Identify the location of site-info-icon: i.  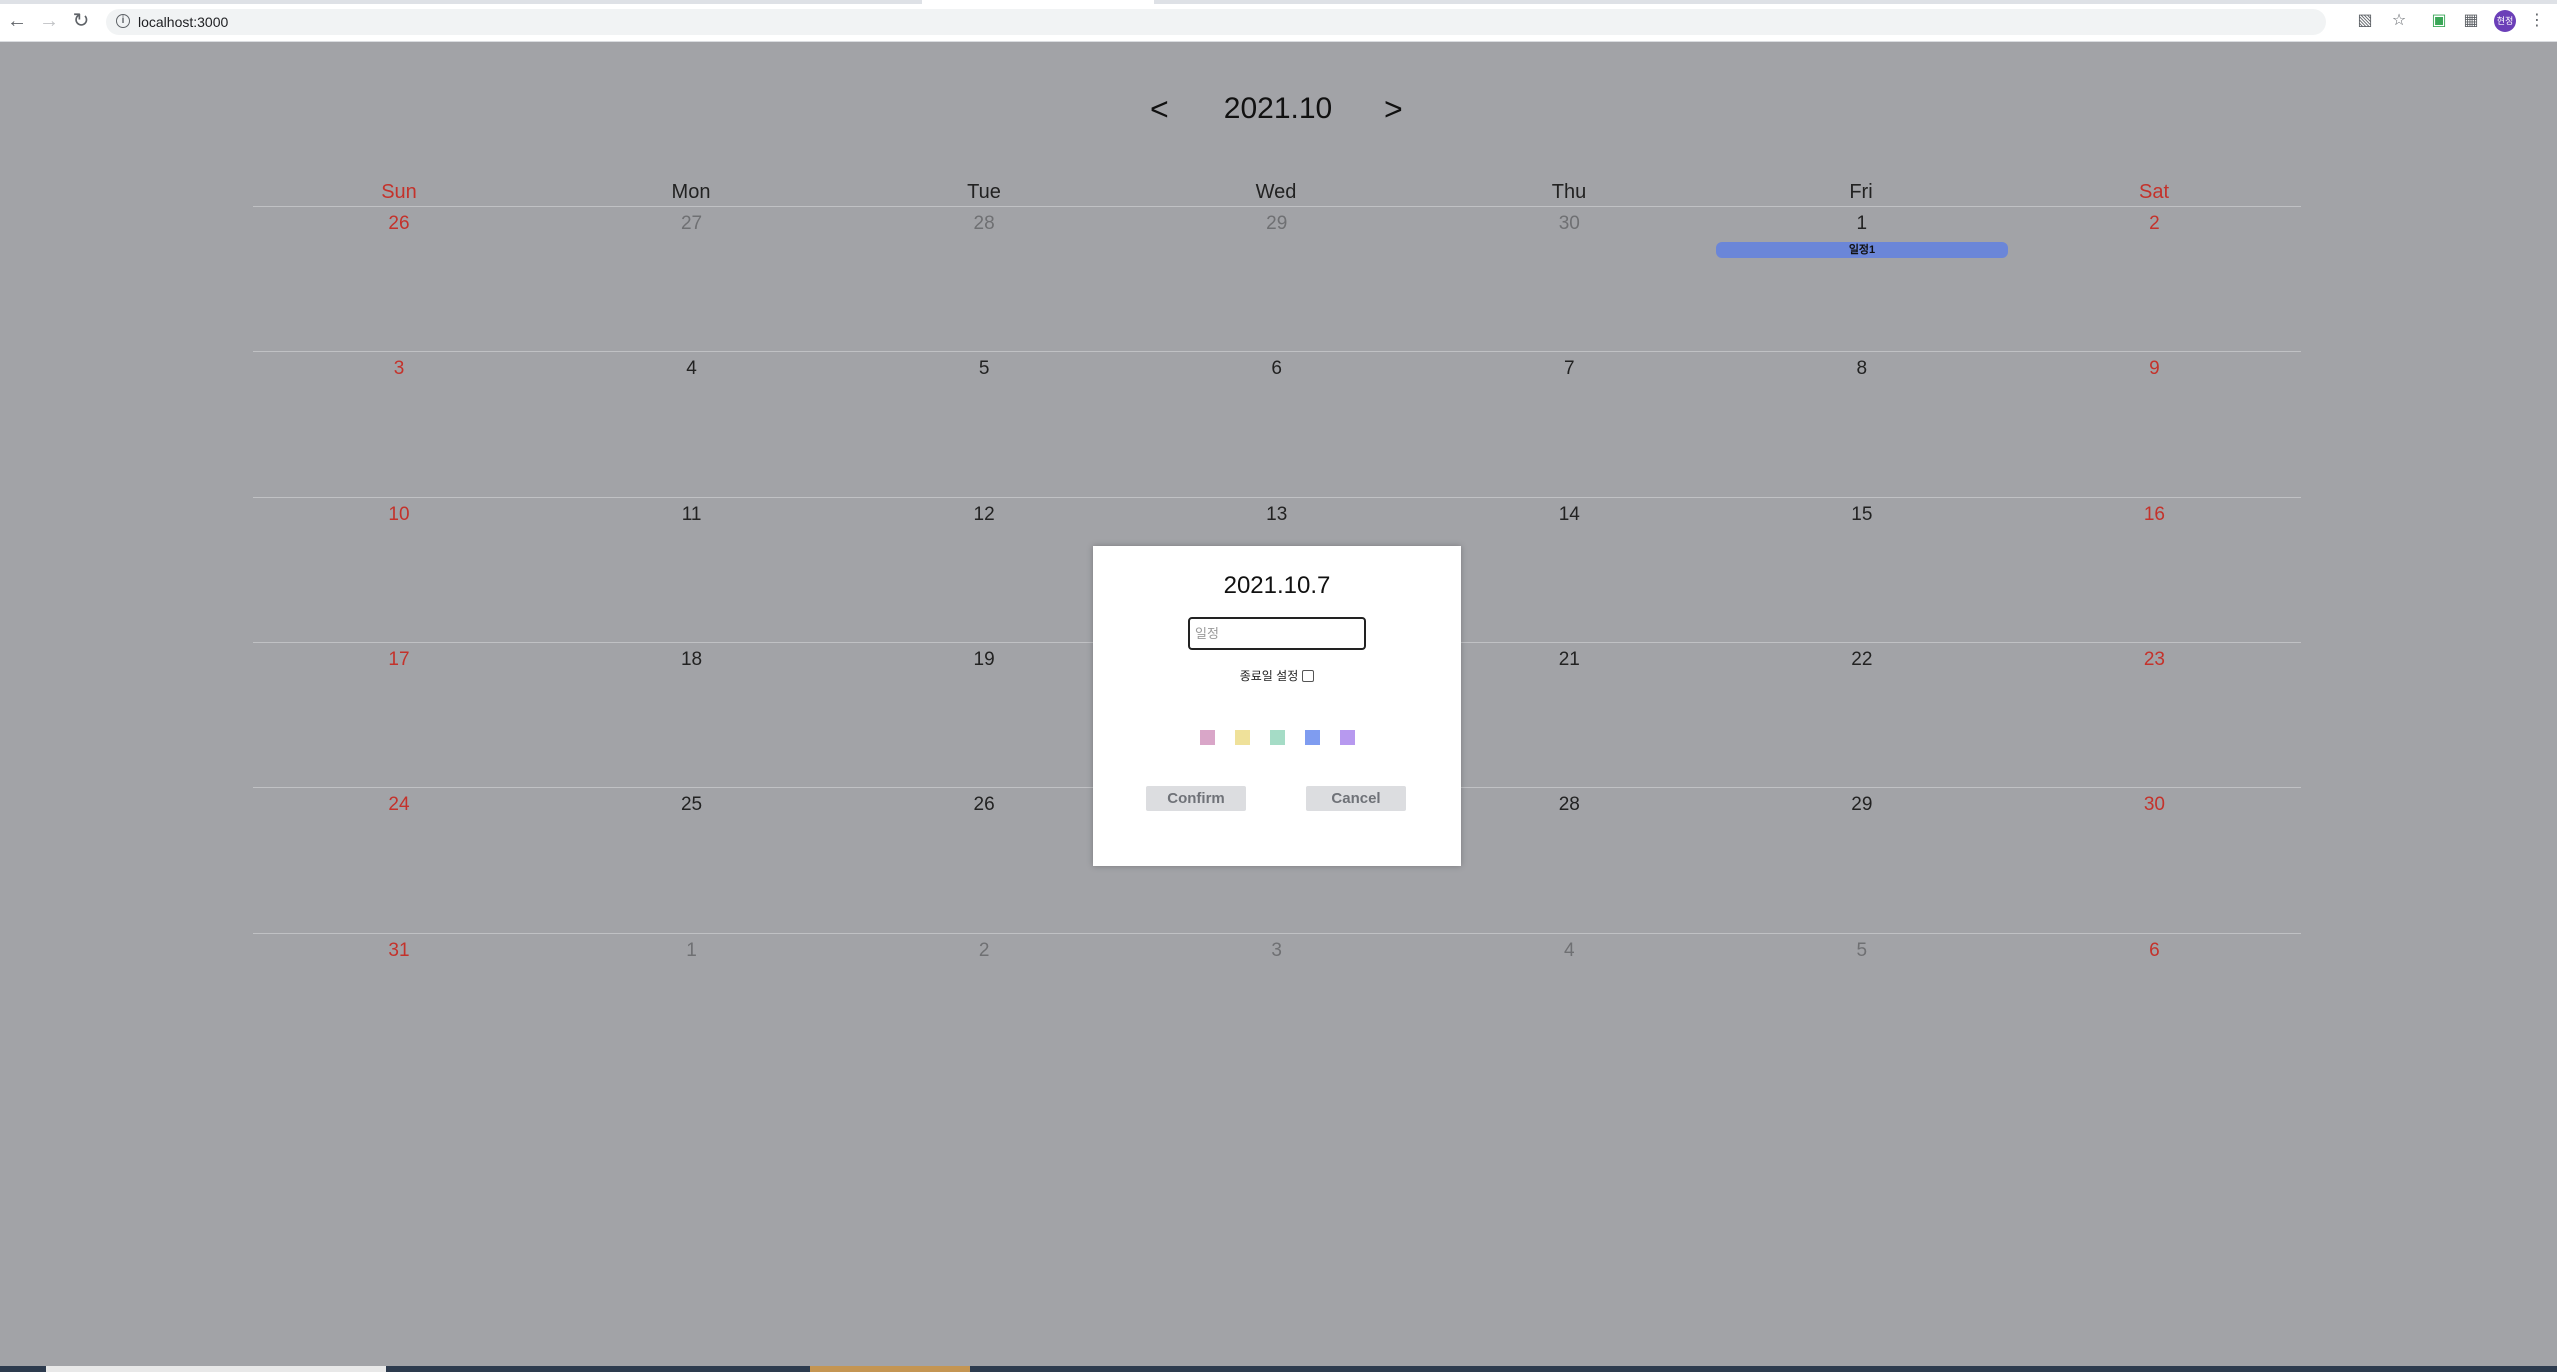
(123, 21).